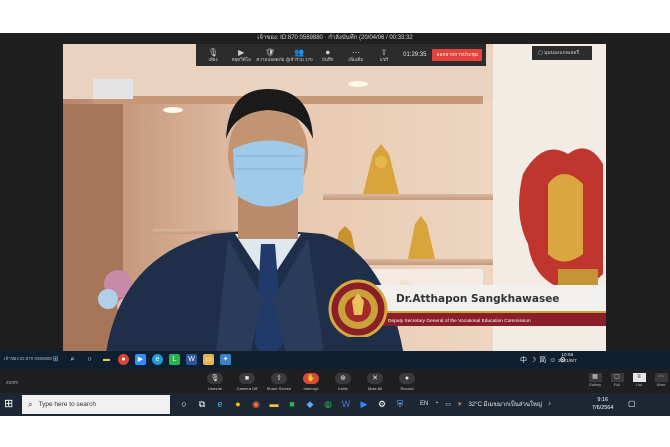  Describe the element at coordinates (214, 388) in the screenshot. I see `unmute-label: Unmute` at that location.